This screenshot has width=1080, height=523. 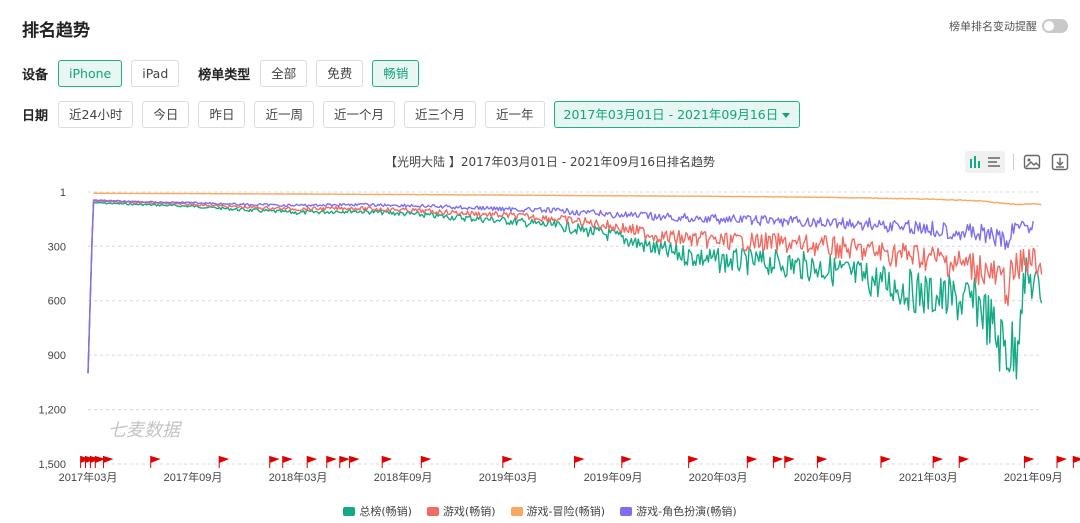 I want to click on date-range-picker: 2017年03月01日 - 2021年09月16日, so click(x=677, y=114).